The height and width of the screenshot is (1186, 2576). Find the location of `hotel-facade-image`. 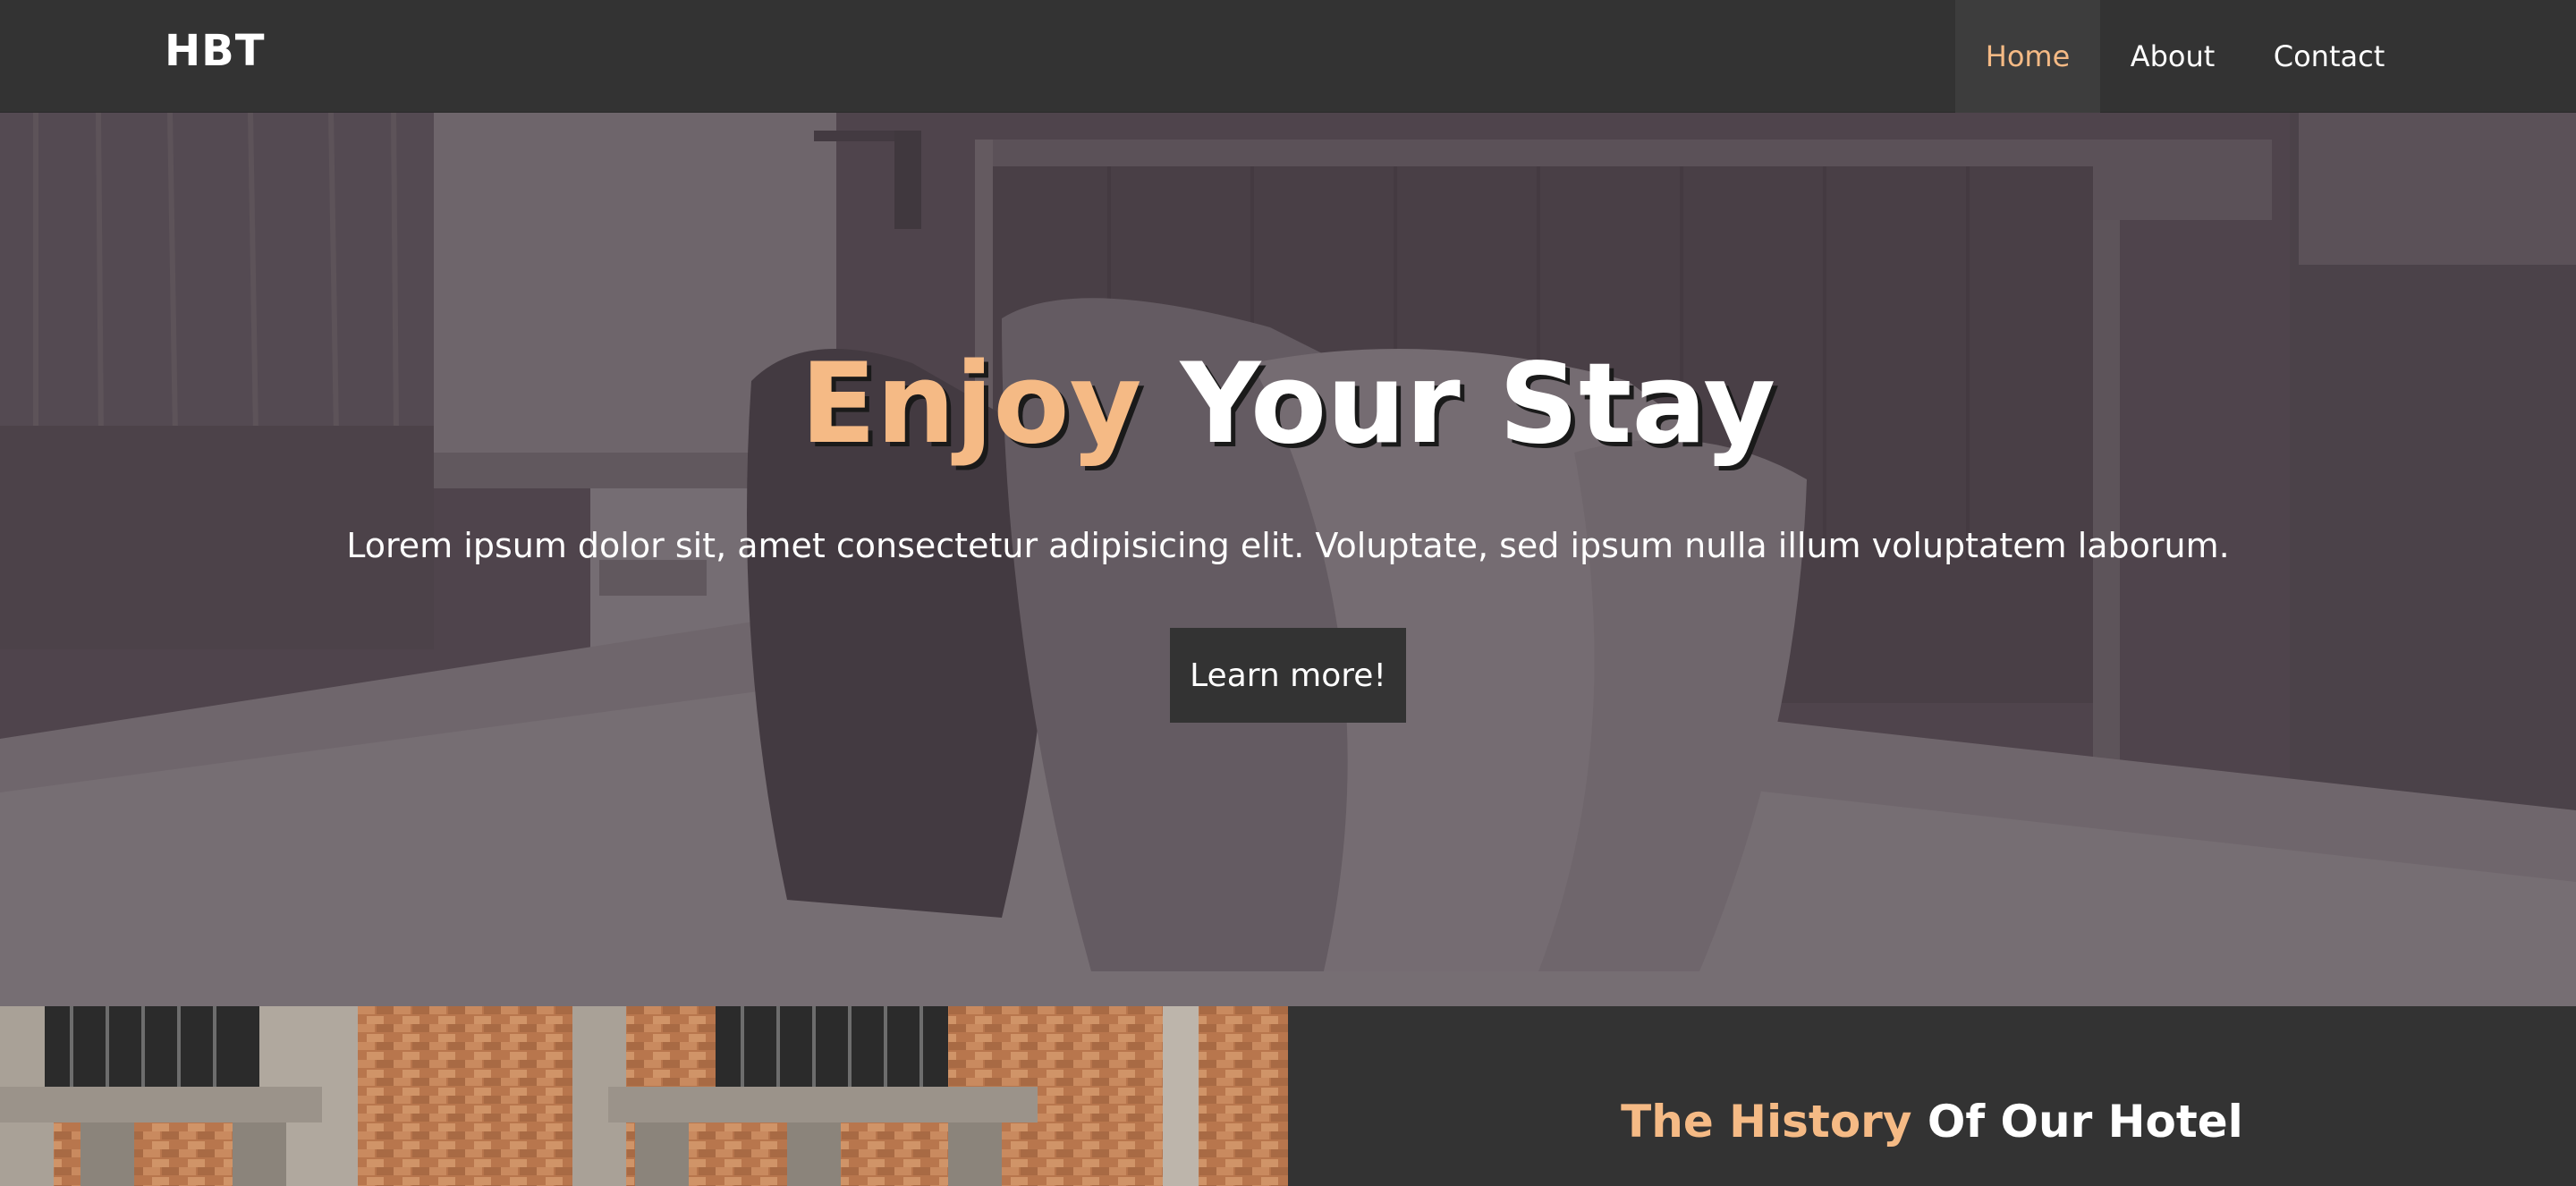

hotel-facade-image is located at coordinates (644, 1096).